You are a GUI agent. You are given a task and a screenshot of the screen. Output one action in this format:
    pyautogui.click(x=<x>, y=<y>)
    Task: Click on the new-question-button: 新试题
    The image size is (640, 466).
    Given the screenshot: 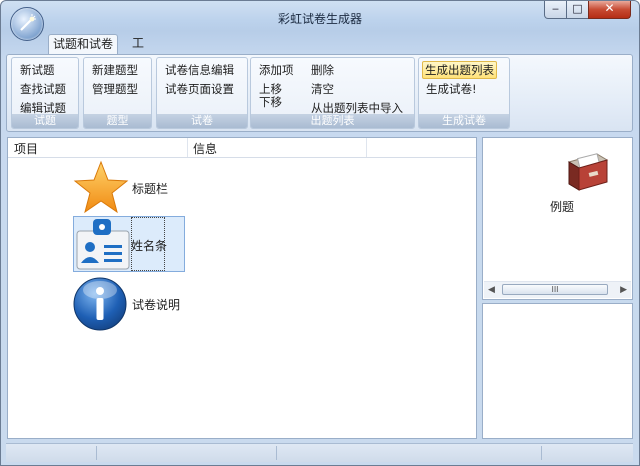 What is the action you would take?
    pyautogui.click(x=37, y=70)
    